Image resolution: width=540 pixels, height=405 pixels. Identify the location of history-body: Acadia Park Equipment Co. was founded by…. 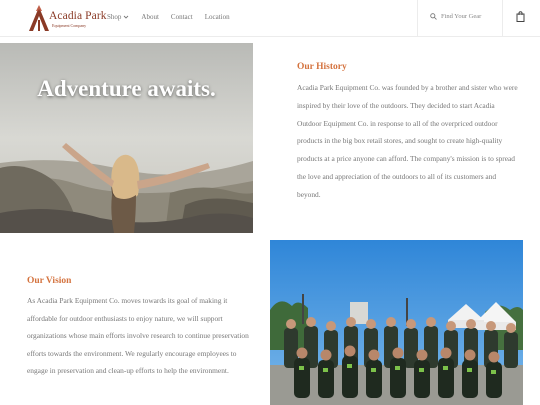
(407, 141).